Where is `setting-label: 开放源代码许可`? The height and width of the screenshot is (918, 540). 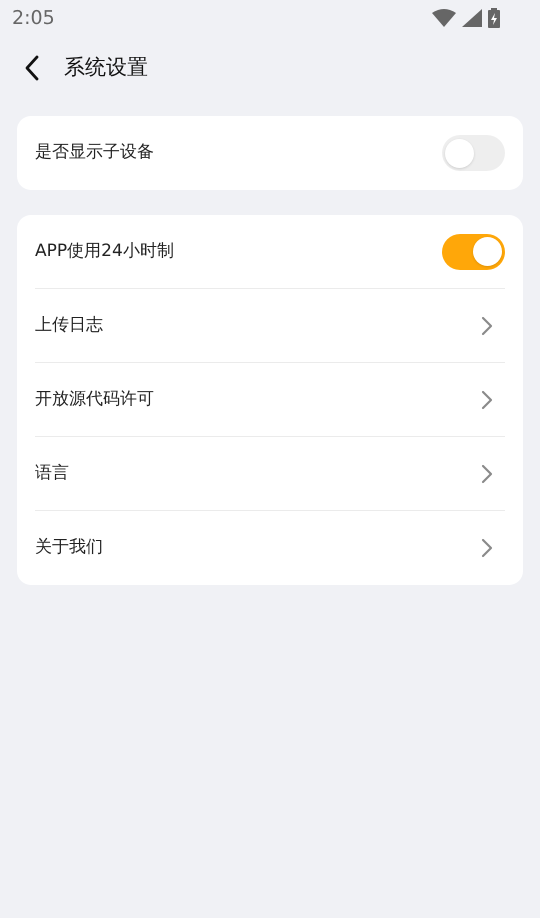
setting-label: 开放源代码许可 is located at coordinates (94, 399).